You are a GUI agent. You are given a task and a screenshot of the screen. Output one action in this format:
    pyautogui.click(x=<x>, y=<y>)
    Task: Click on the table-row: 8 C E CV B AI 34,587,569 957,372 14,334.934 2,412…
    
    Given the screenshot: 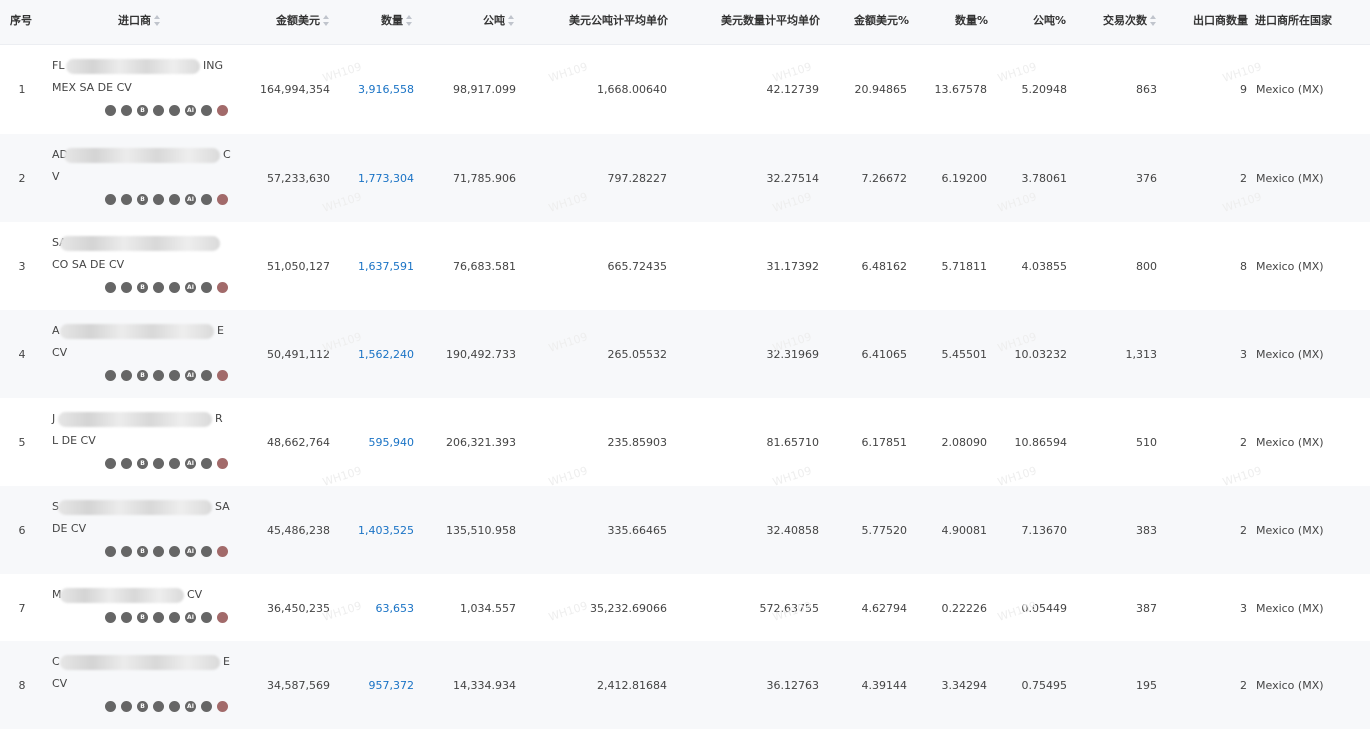 What is the action you would take?
    pyautogui.click(x=685, y=685)
    